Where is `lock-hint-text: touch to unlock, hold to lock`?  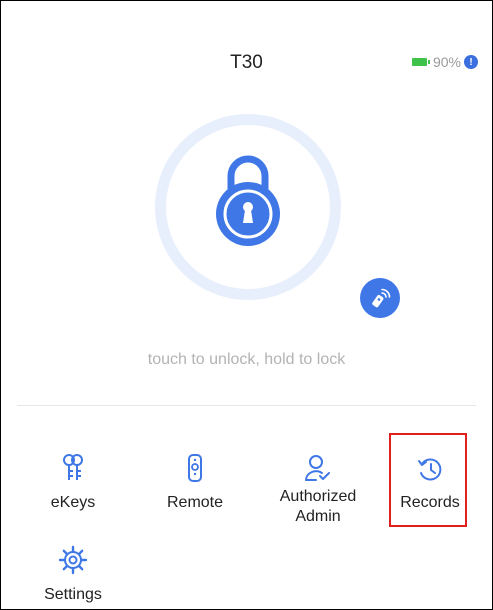 lock-hint-text: touch to unlock, hold to lock is located at coordinates (246, 359).